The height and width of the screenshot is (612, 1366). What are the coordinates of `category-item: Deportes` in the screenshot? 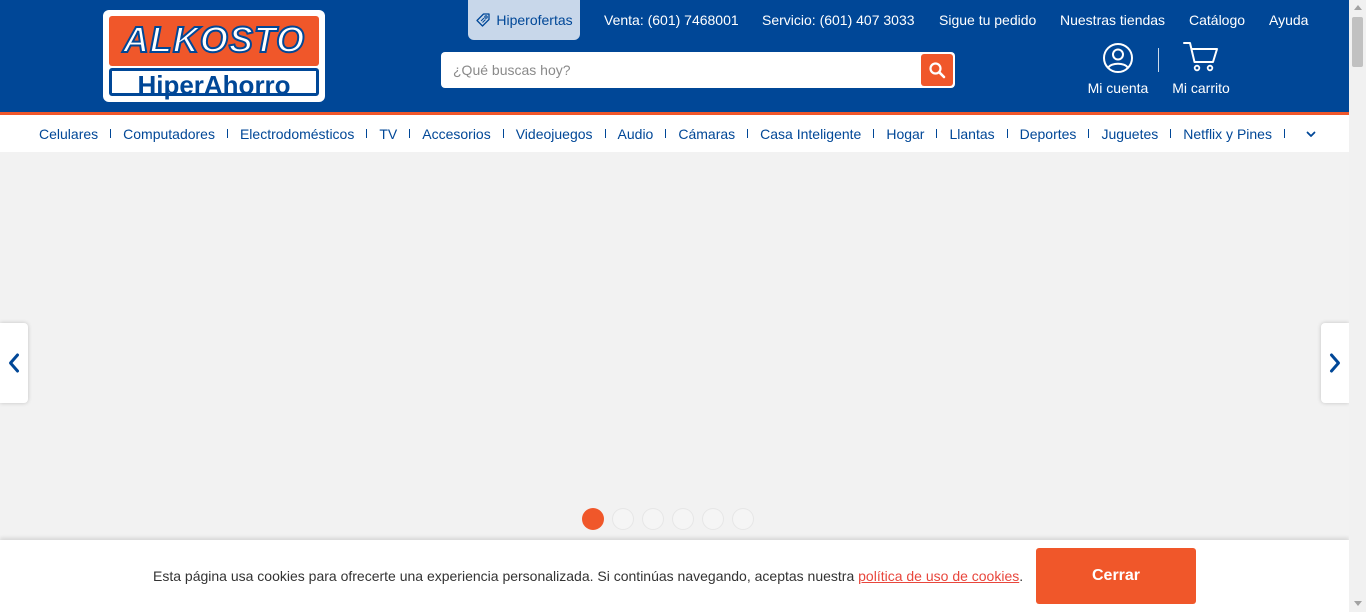 It's located at (1049, 134).